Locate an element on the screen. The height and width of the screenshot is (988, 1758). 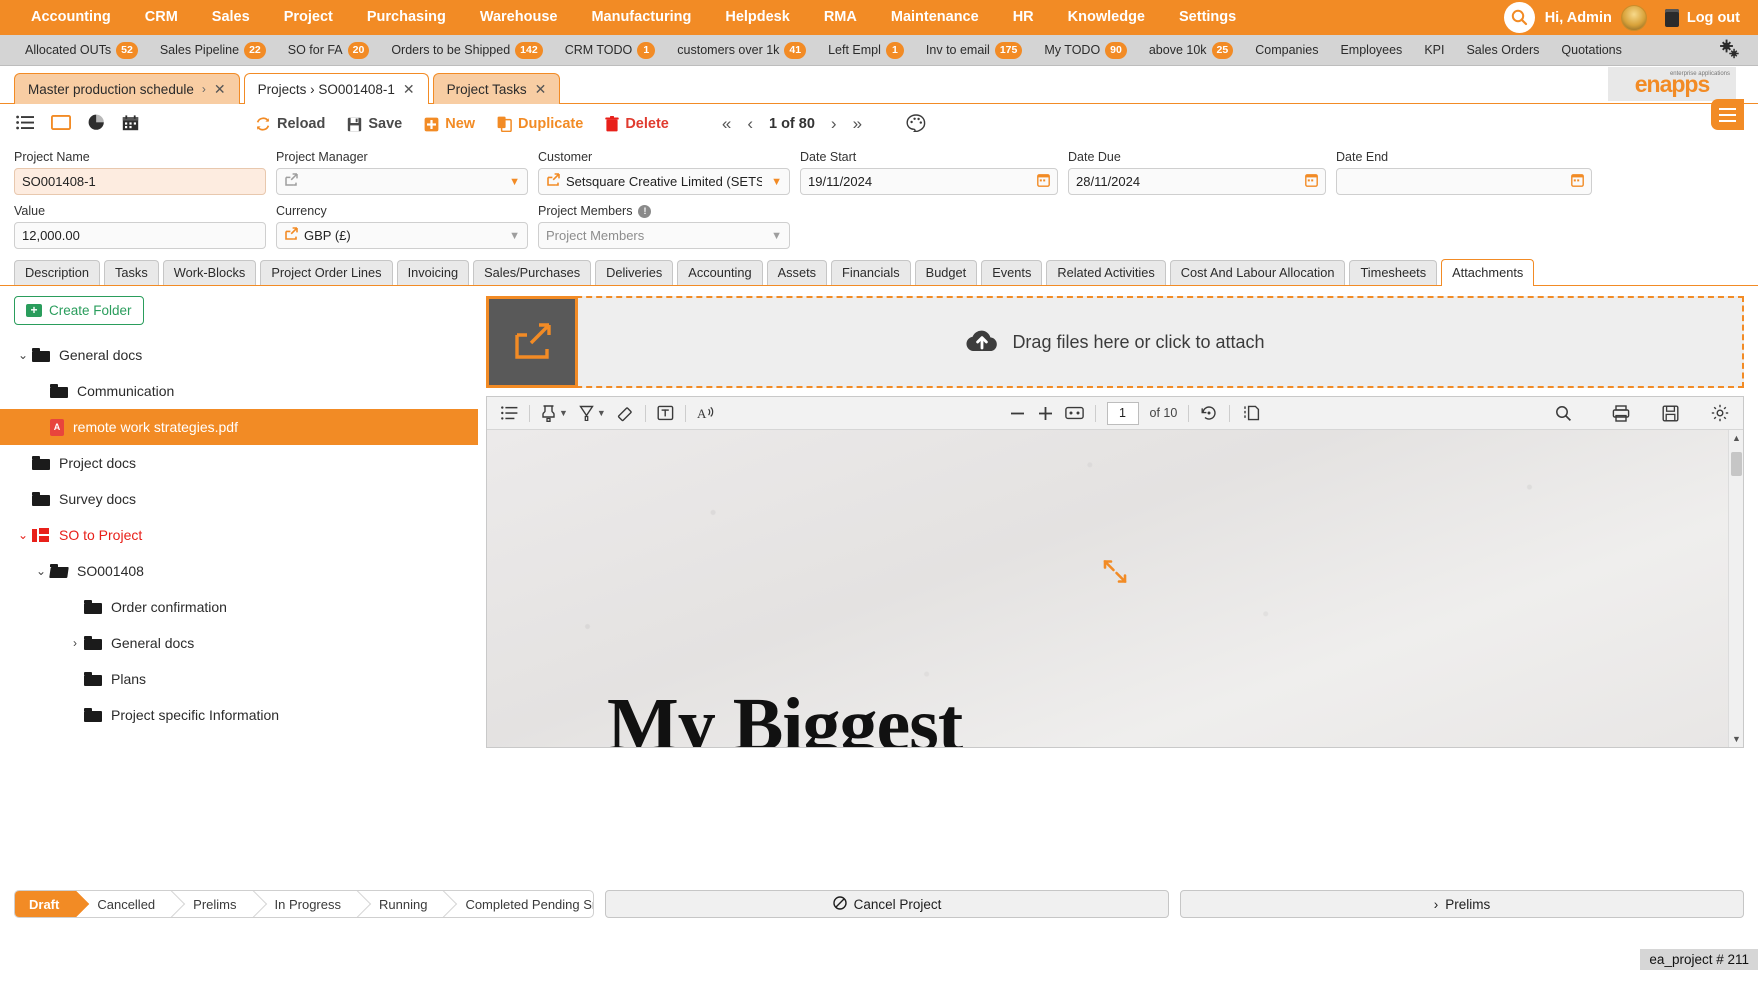
settings-gear-icon is located at coordinates (1738, 50).